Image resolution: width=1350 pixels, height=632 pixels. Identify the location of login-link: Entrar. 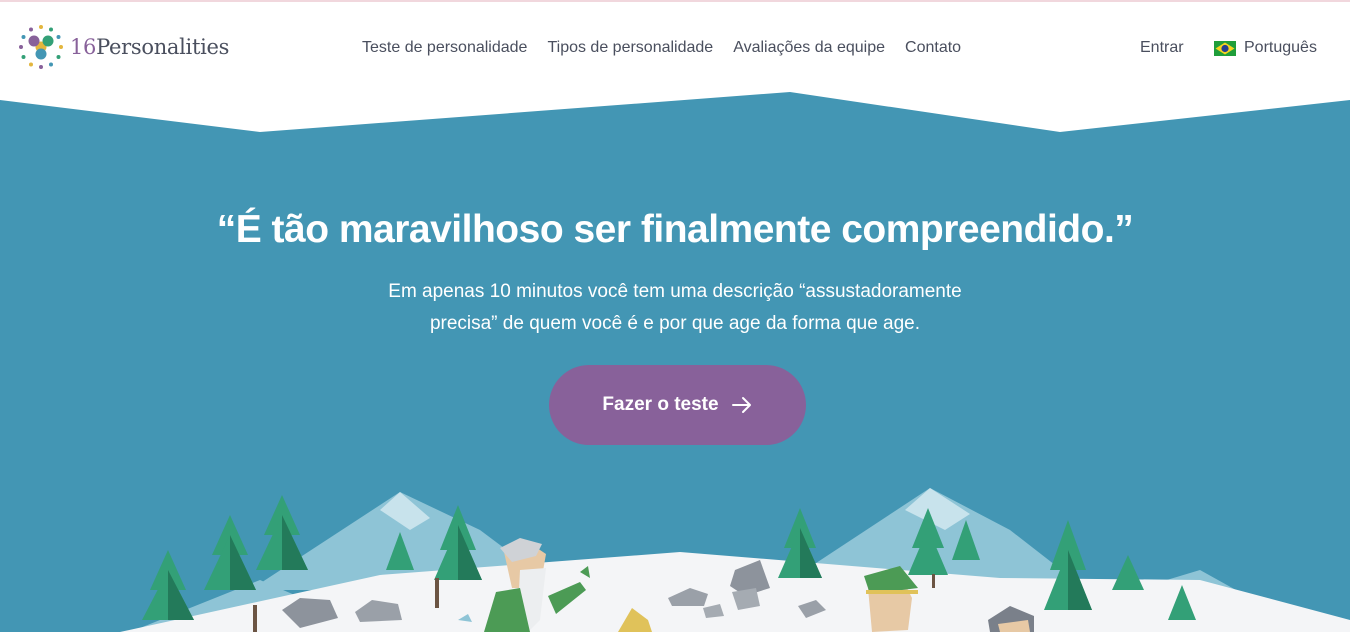
(1162, 48).